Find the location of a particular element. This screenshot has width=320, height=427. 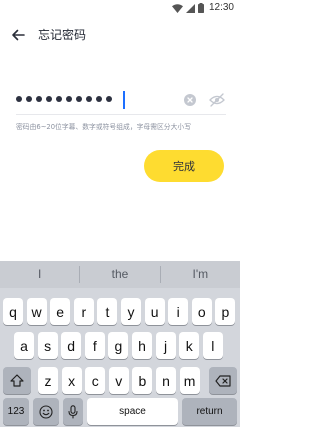

key-e: e is located at coordinates (60, 311).